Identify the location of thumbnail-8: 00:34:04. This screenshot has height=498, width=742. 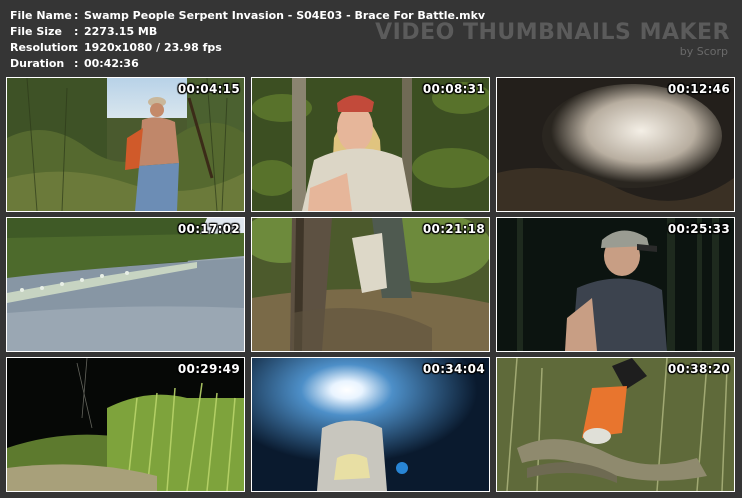
(370, 424).